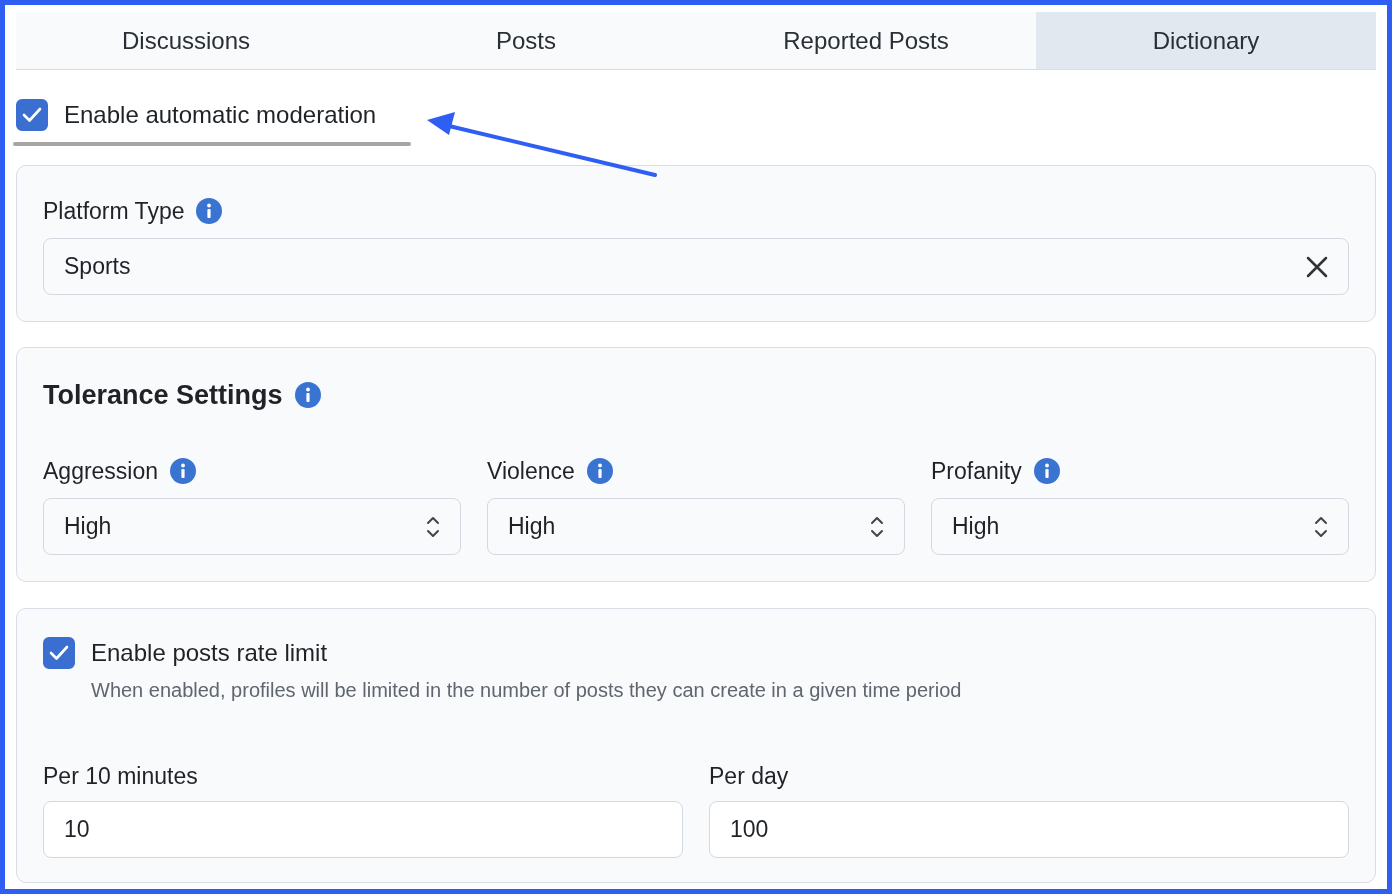  Describe the element at coordinates (220, 115) in the screenshot. I see `checkbox-label: Enable automatic moderation` at that location.